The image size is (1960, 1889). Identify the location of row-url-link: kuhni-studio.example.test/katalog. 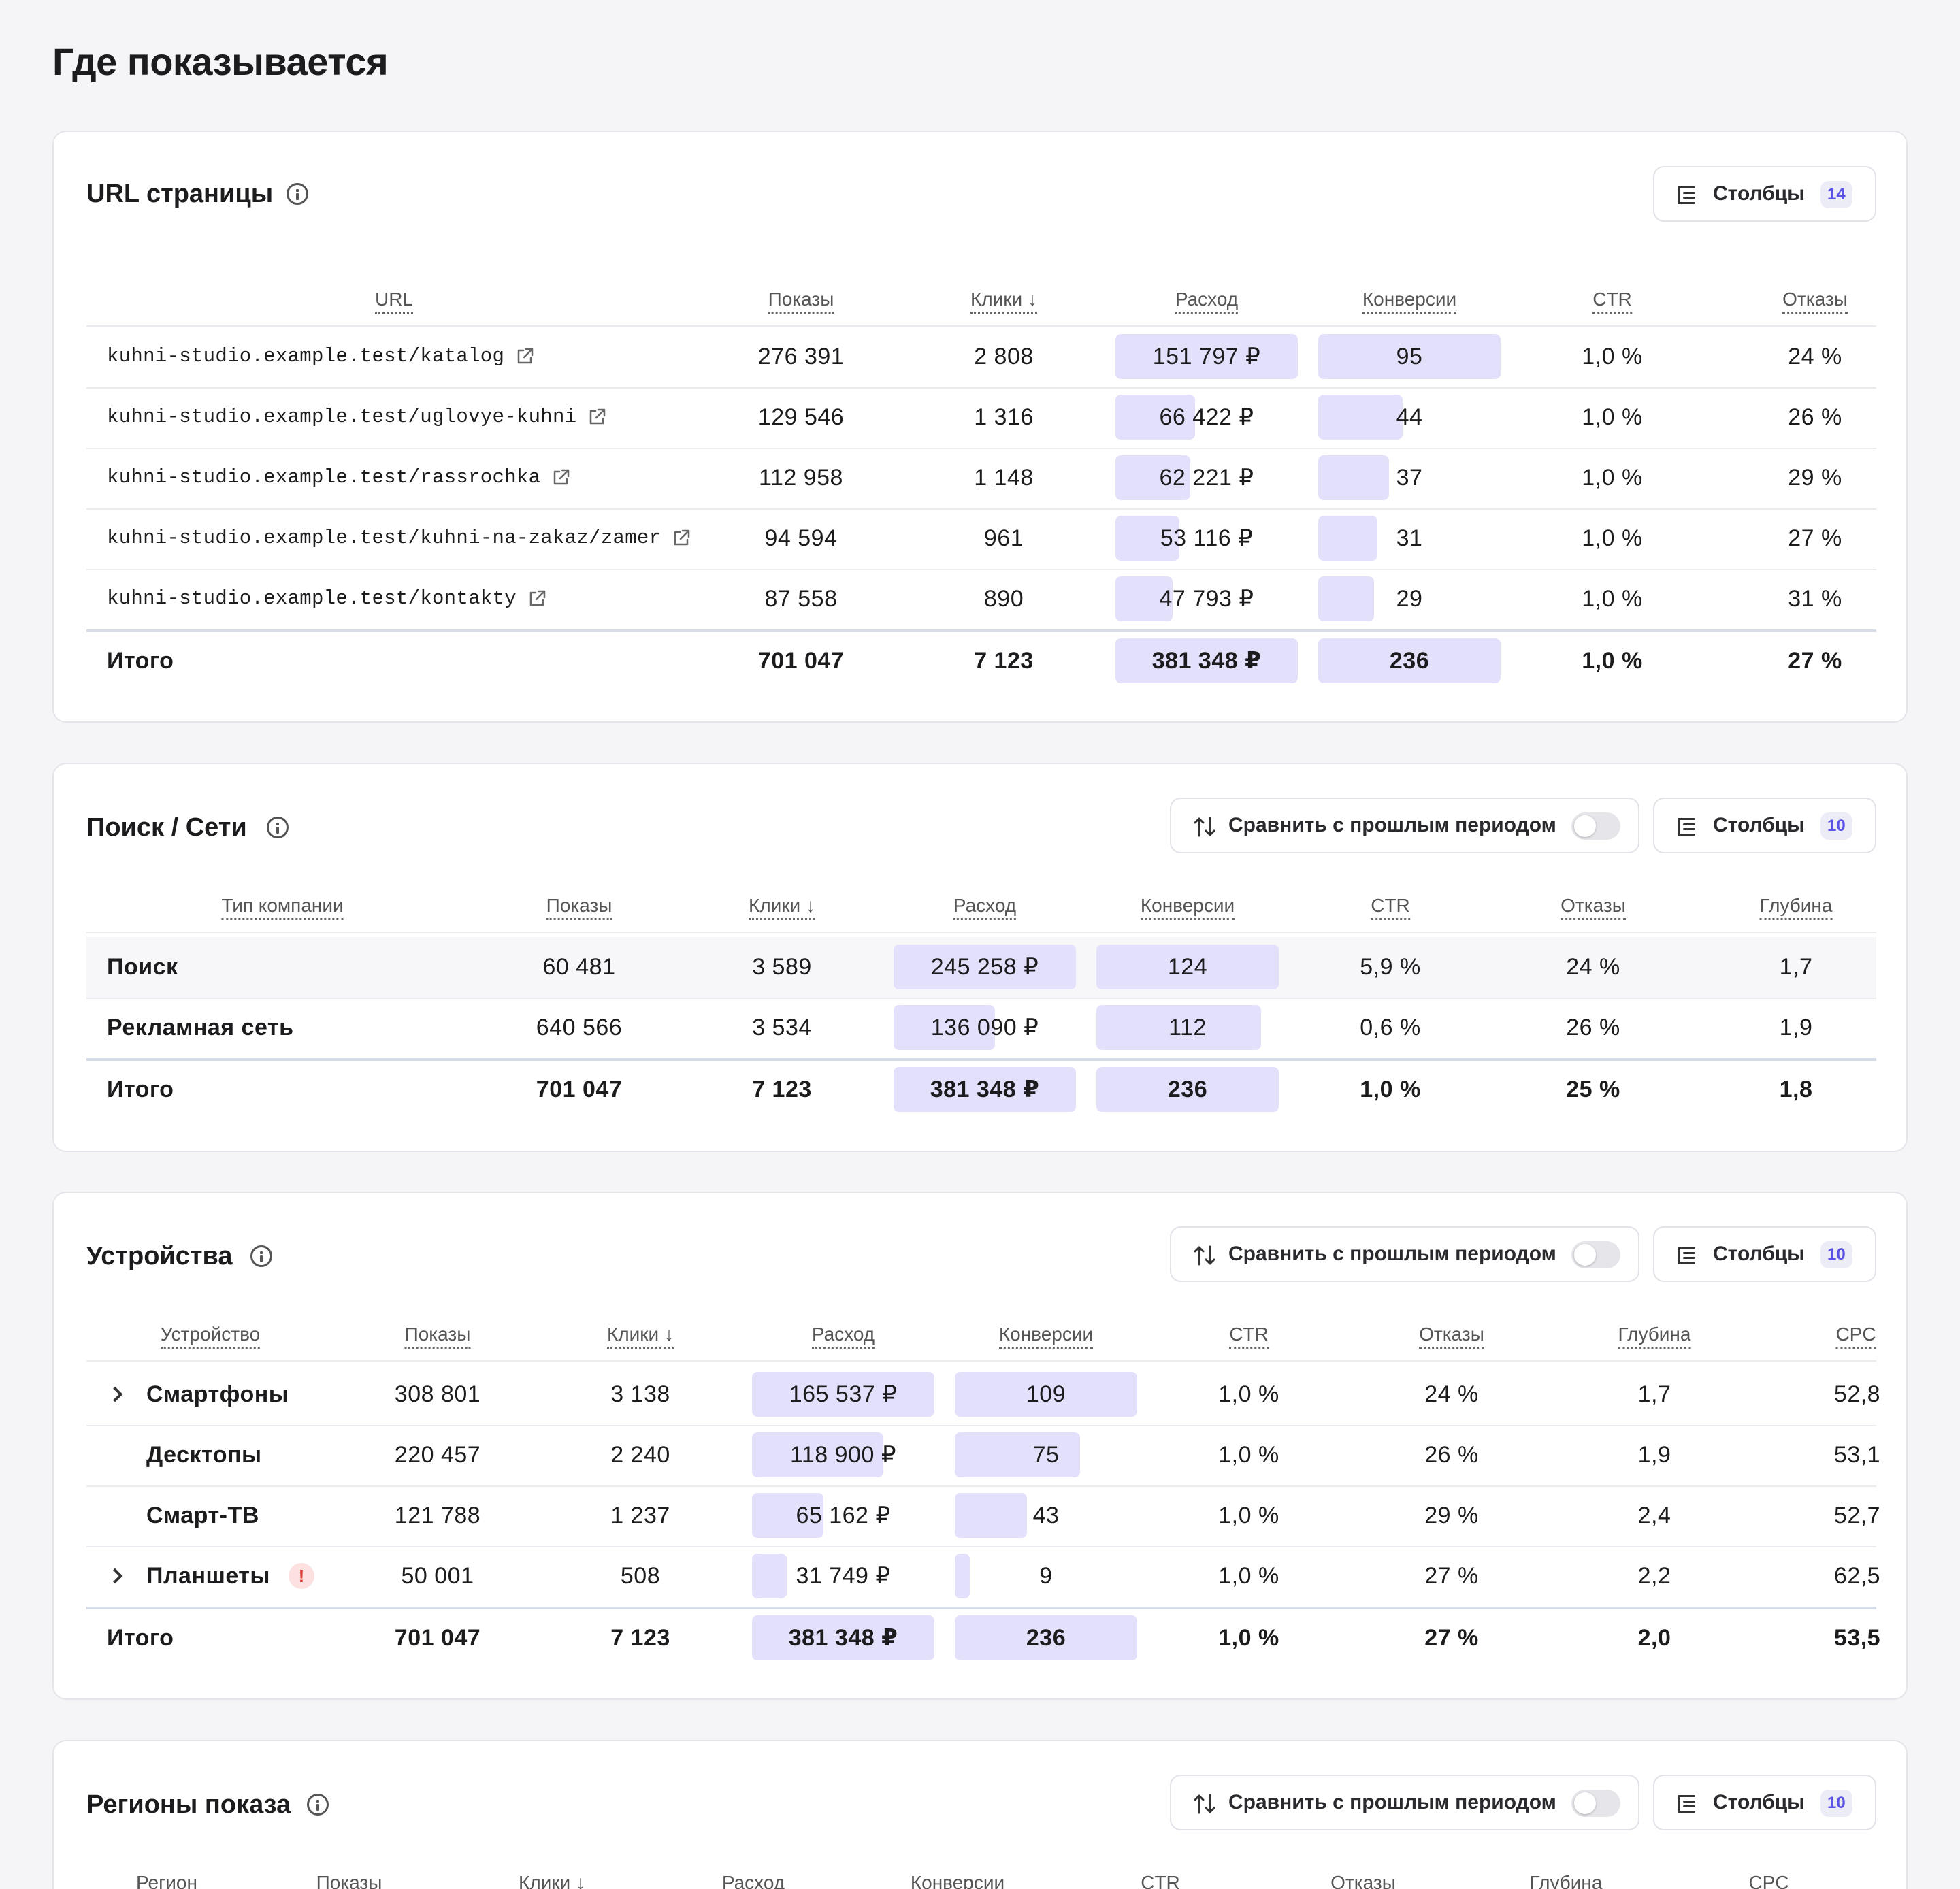
(305, 356).